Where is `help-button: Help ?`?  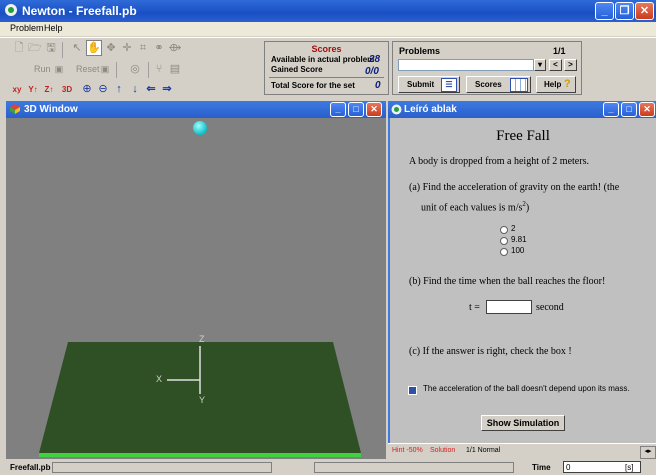 help-button: Help ? is located at coordinates (556, 84).